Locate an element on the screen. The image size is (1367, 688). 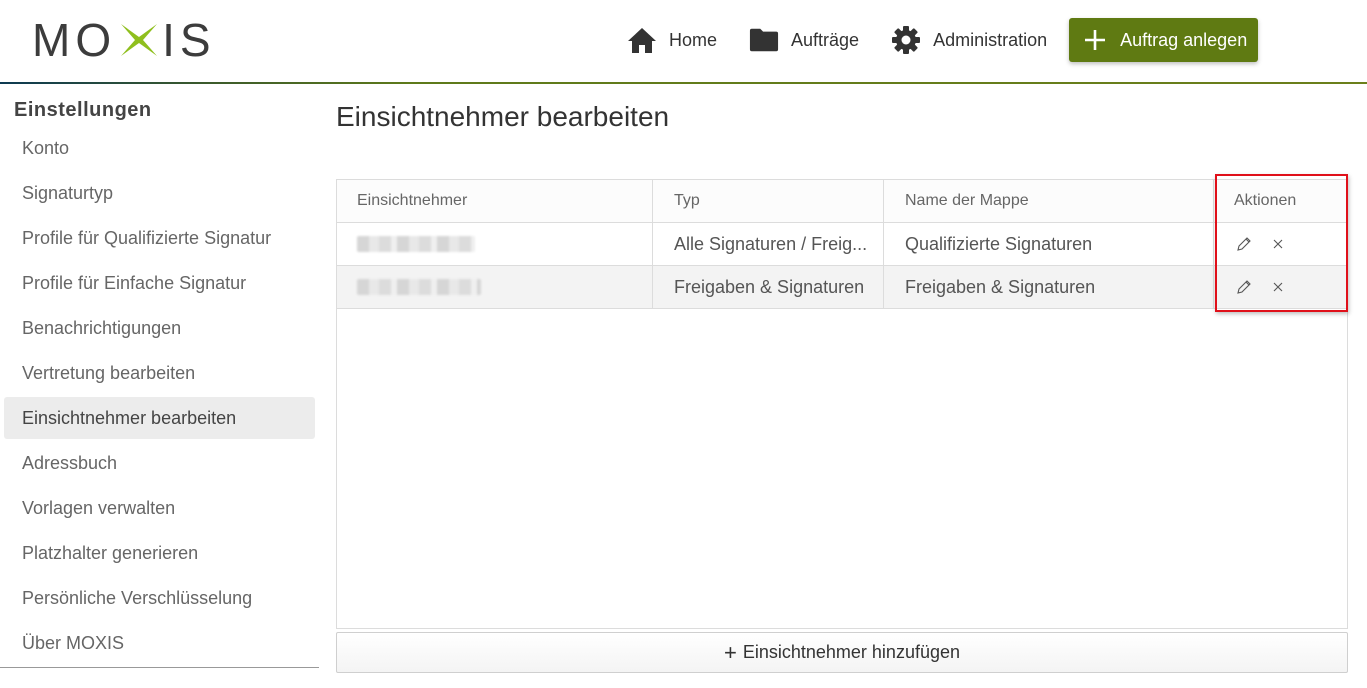
cell-mappe: Qualifizierte Signaturen is located at coordinates (1049, 244).